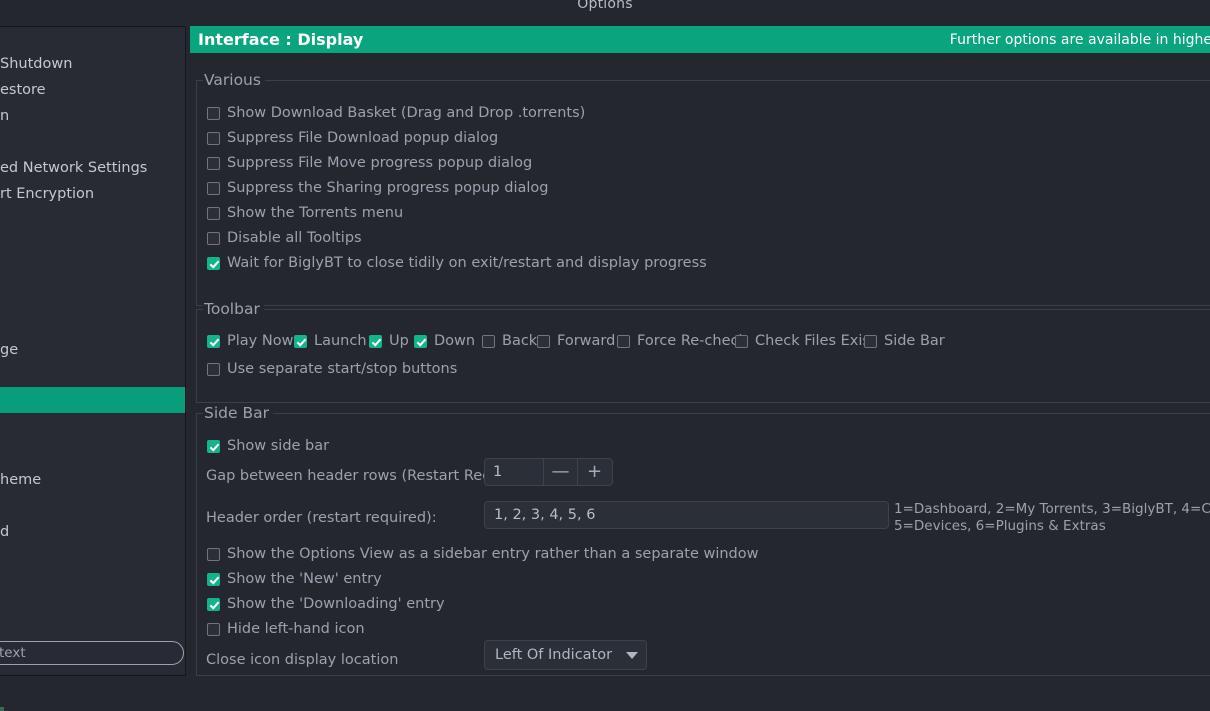 Image resolution: width=1210 pixels, height=711 pixels. What do you see at coordinates (315, 213) in the screenshot?
I see `checkbox-label: Show the Torrents menu` at bounding box center [315, 213].